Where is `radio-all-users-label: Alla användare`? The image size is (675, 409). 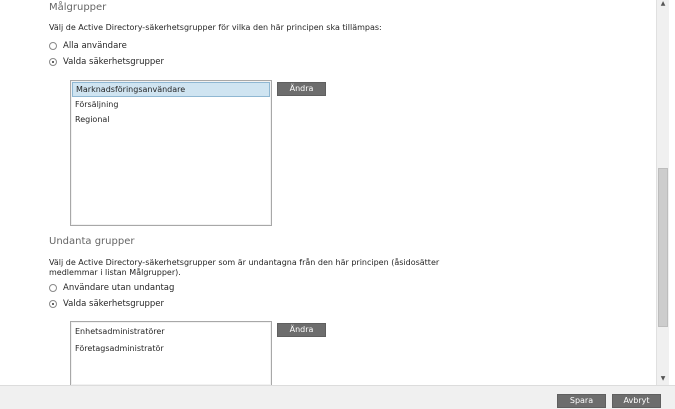
radio-all-users-label: Alla användare is located at coordinates (95, 46).